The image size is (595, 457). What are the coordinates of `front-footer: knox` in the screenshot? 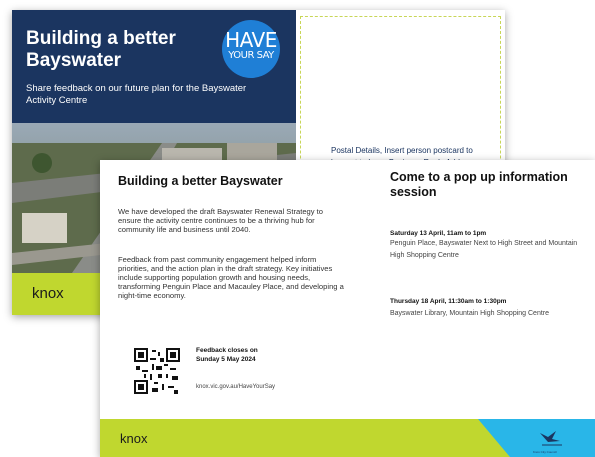 It's located at (347, 438).